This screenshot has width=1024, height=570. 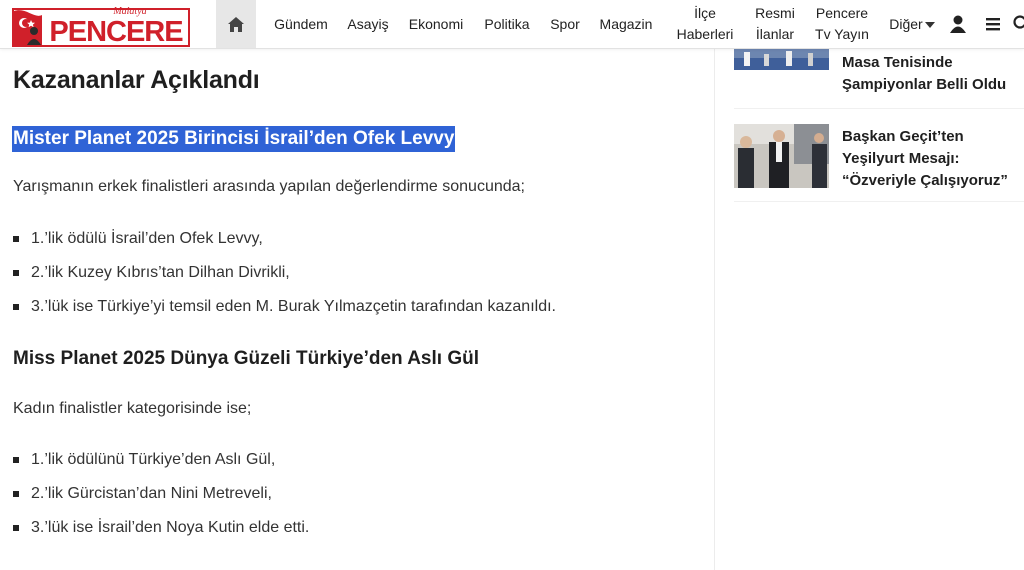 I want to click on nav-item-ekonomi: Ekonomi, so click(x=436, y=24).